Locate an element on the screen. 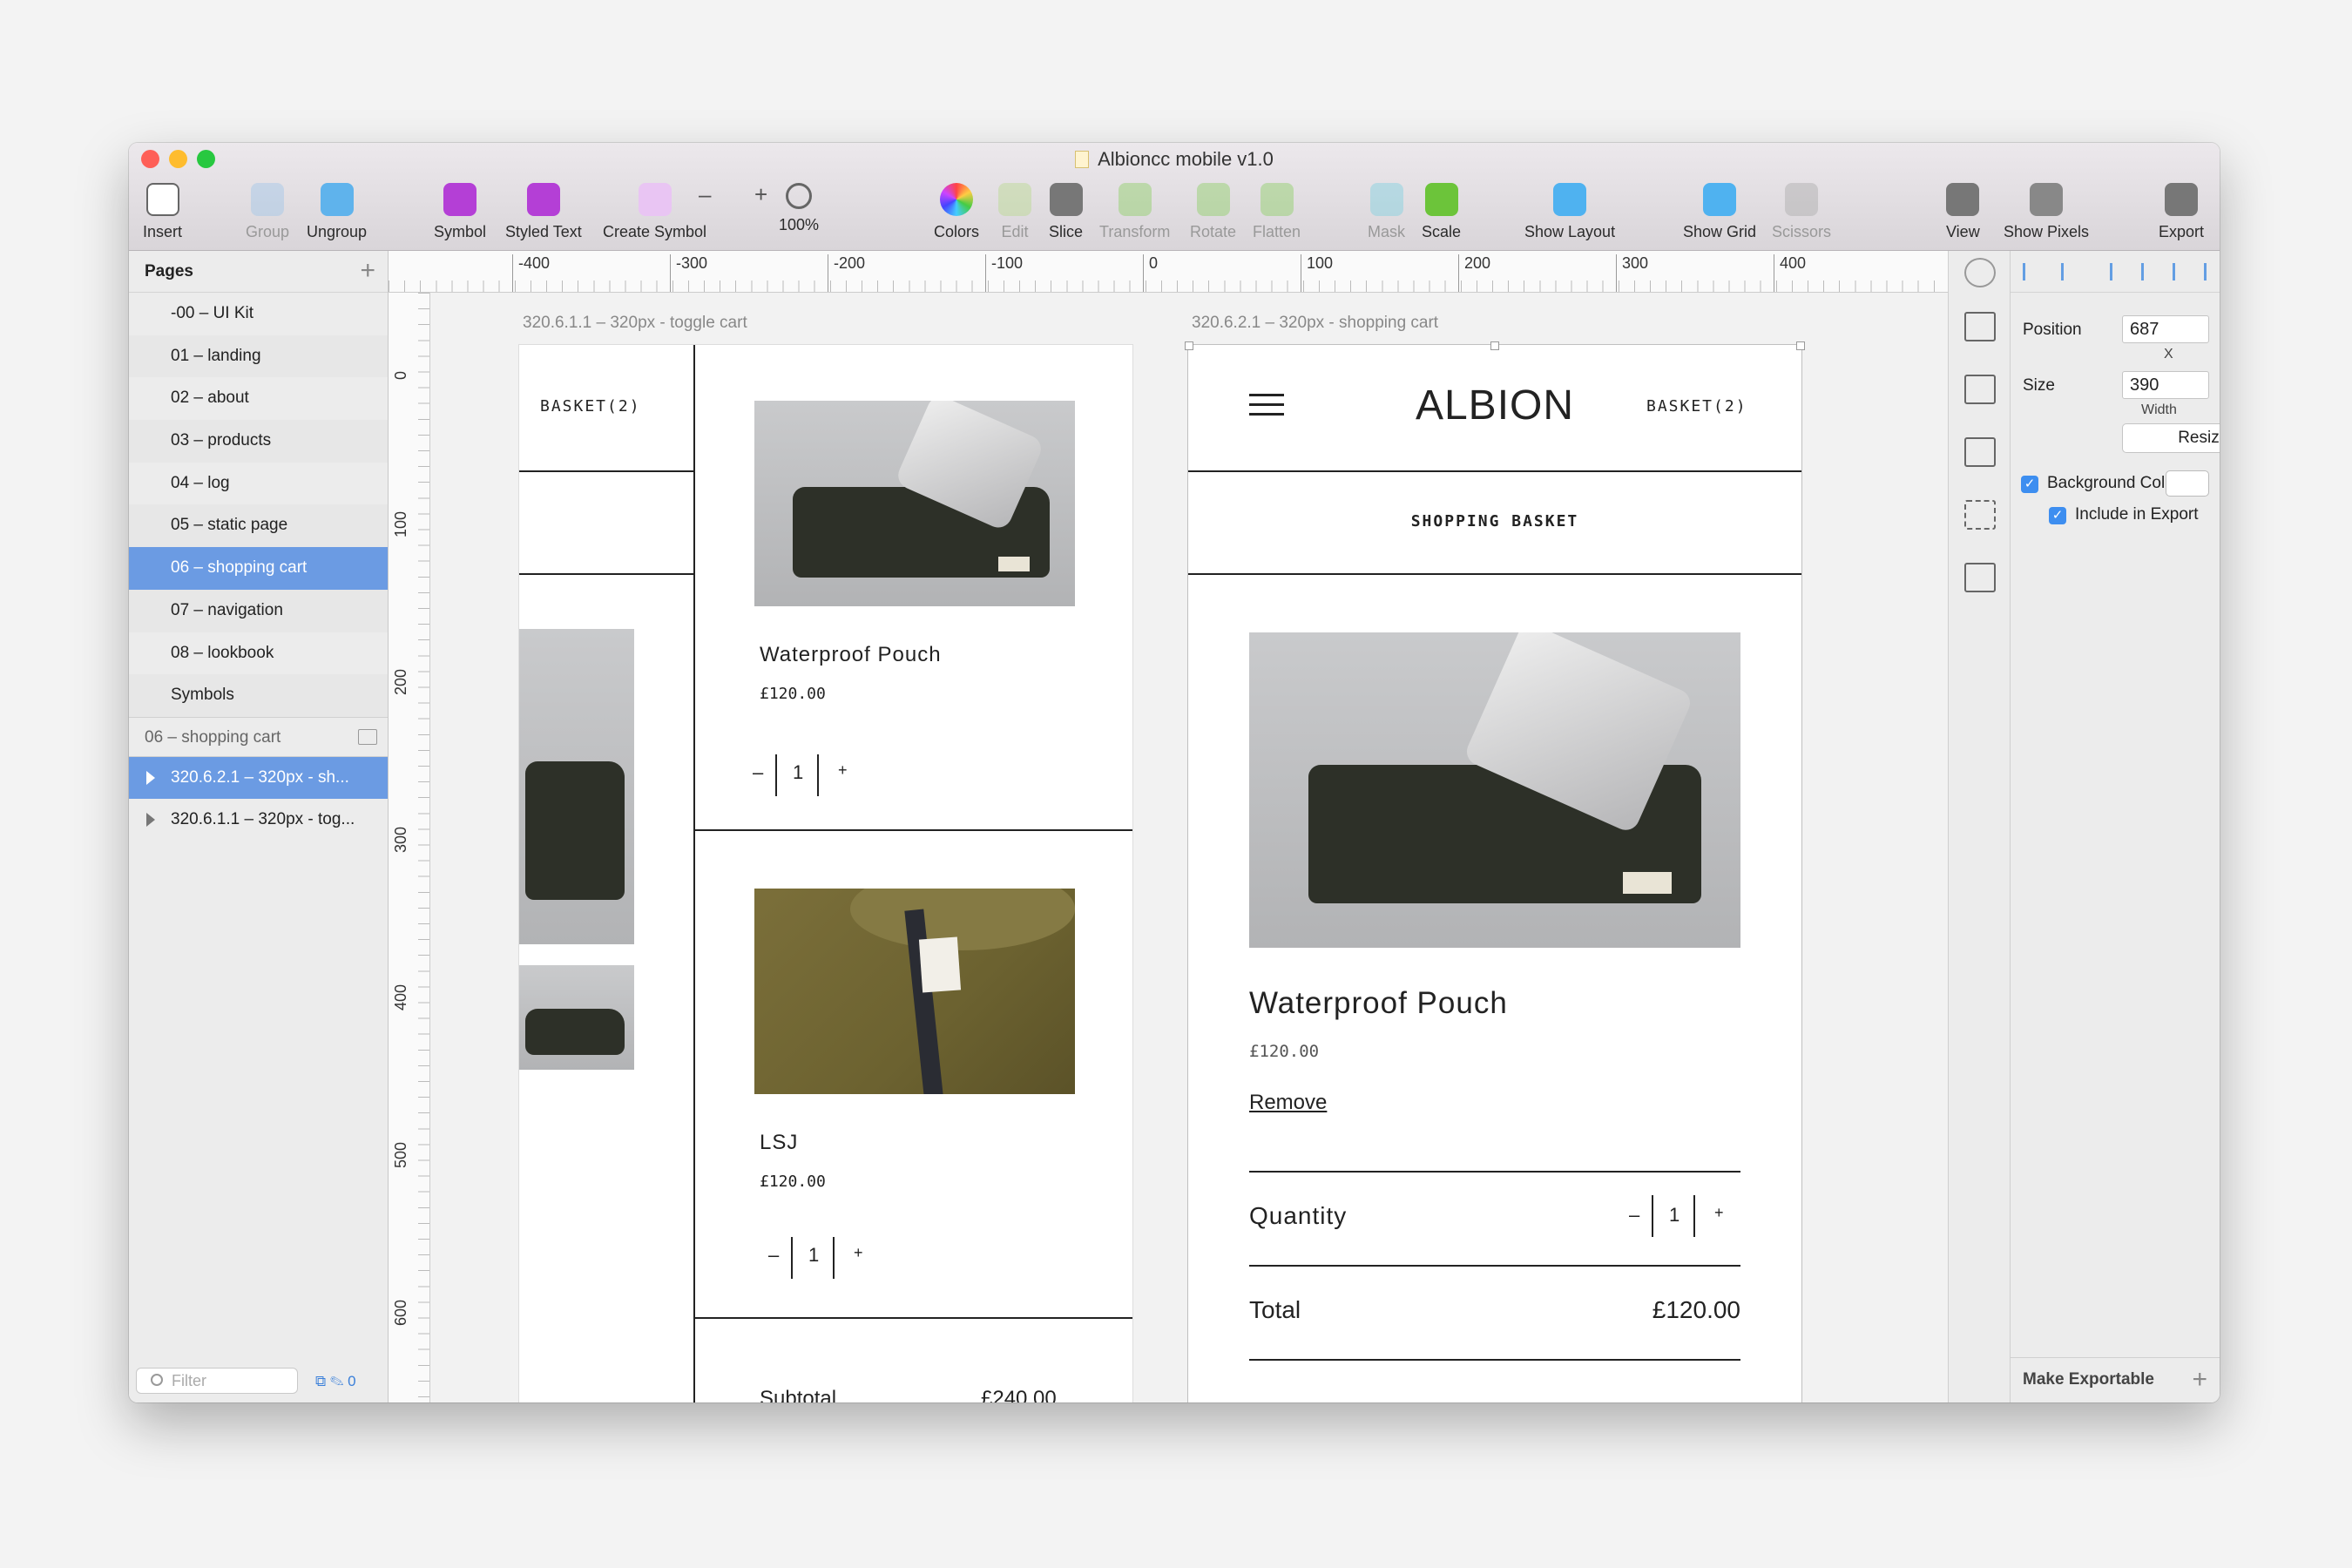 This screenshot has height=1568, width=2352. styled-text-tool: Styled Text is located at coordinates (544, 212).